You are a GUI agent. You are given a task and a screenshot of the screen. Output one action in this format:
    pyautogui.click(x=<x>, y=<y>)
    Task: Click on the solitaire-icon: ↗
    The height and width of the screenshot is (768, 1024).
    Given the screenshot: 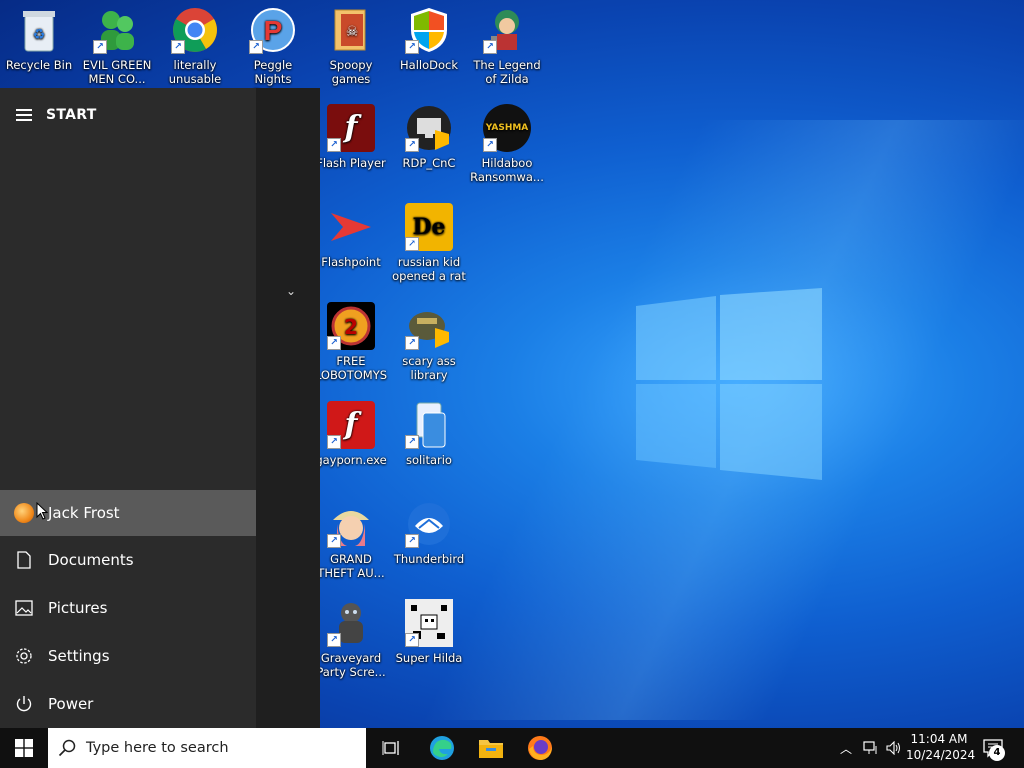 What is the action you would take?
    pyautogui.click(x=429, y=425)
    